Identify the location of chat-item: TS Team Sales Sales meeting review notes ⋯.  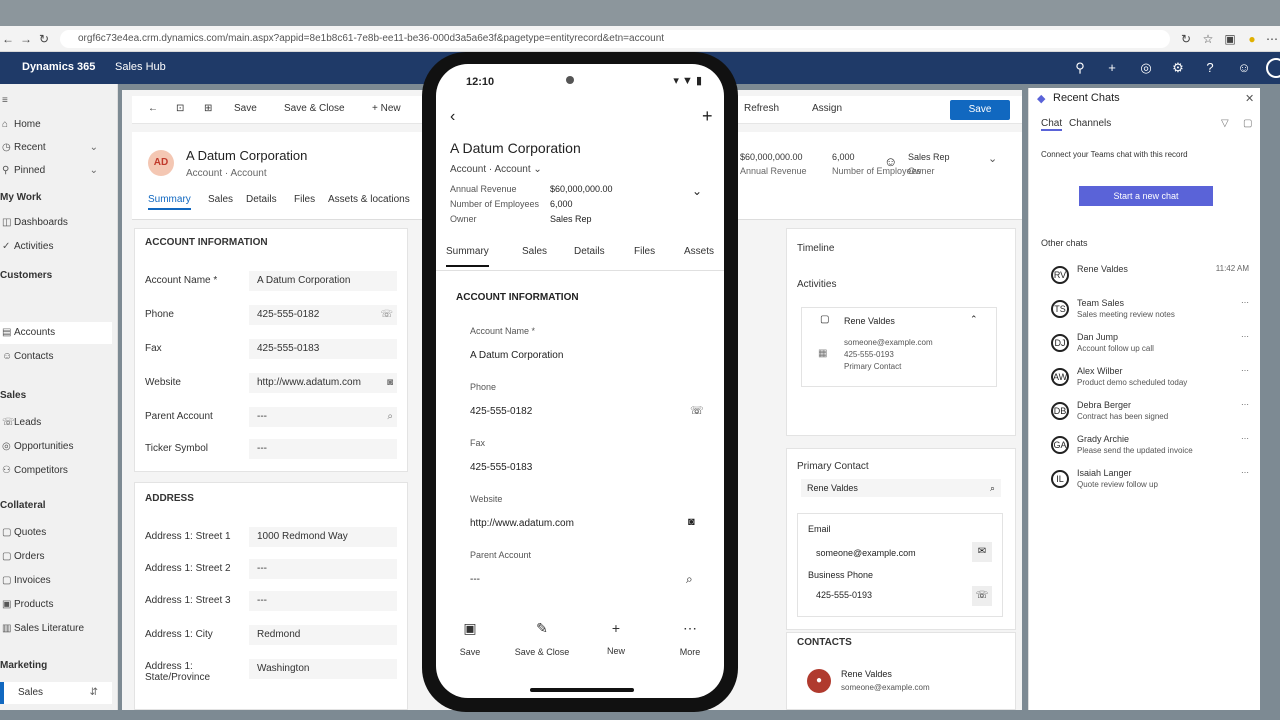
(1151, 313).